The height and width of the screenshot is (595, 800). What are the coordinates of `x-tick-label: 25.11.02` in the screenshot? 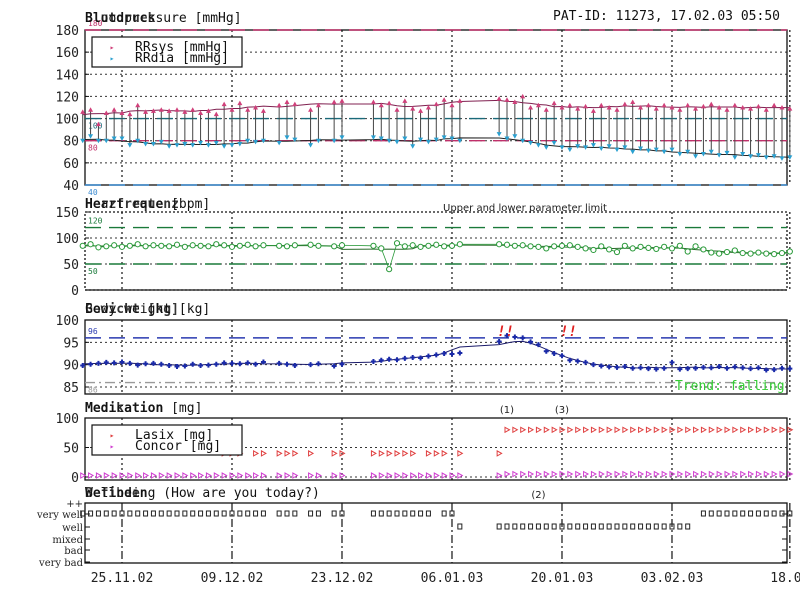 It's located at (122, 578).